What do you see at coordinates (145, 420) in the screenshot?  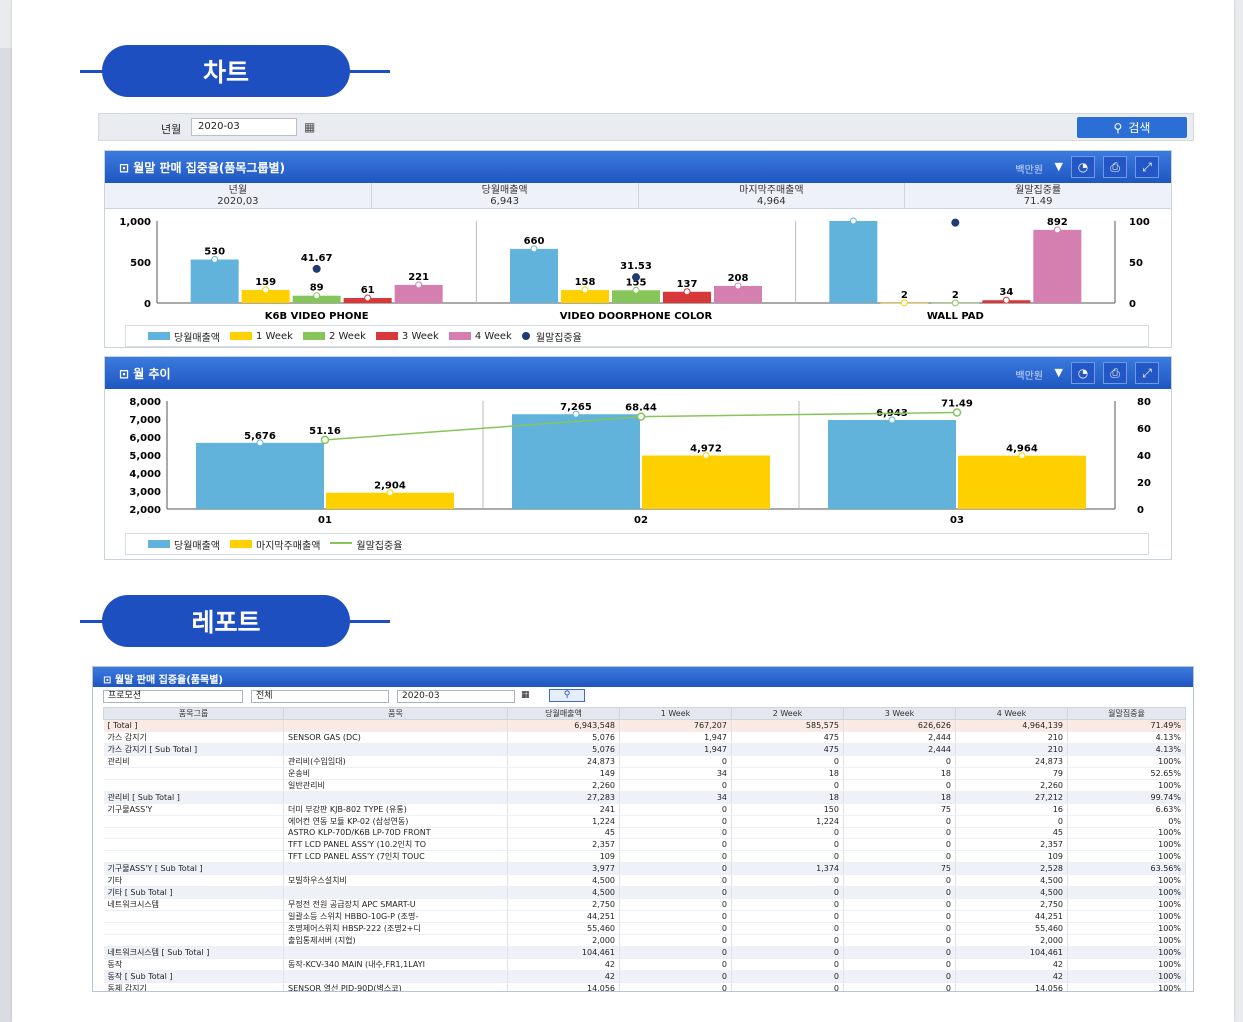 I see `y-tick-label: 7,000` at bounding box center [145, 420].